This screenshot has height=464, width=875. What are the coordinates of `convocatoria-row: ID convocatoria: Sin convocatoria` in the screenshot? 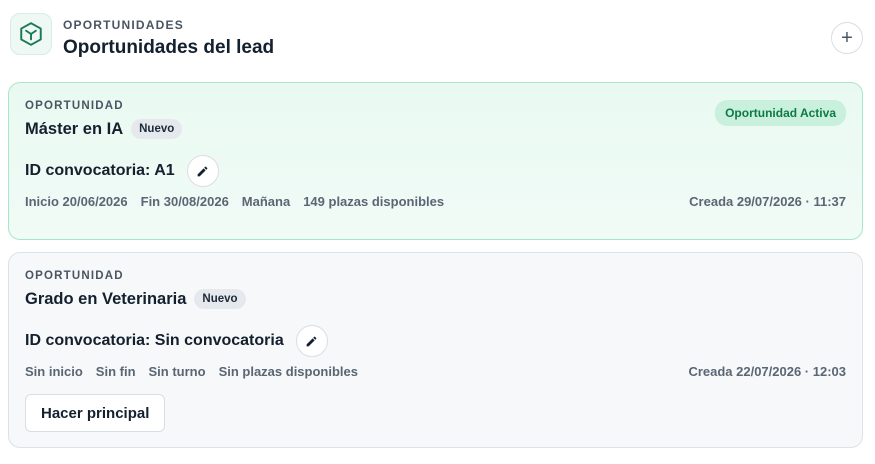 It's located at (176, 341).